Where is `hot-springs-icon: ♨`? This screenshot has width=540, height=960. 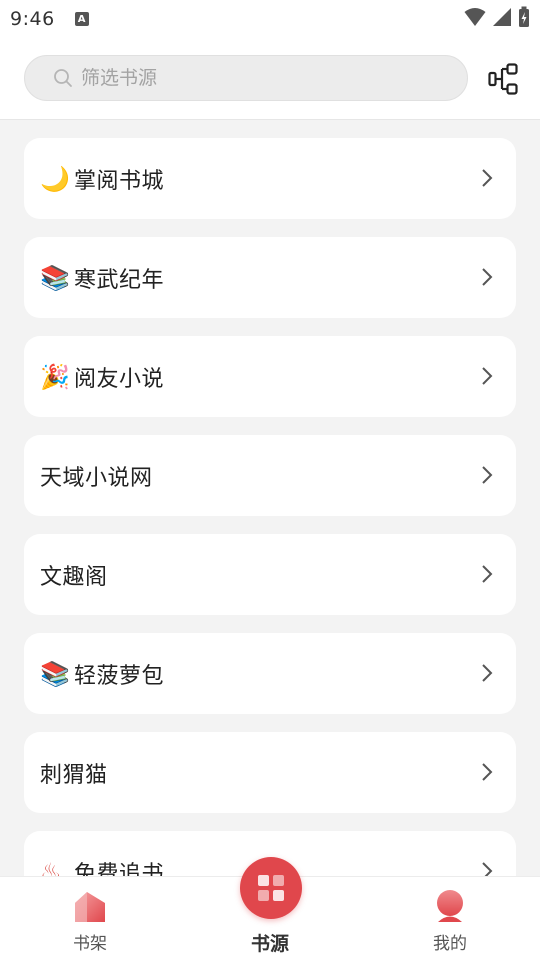 hot-springs-icon: ♨ is located at coordinates (51, 867).